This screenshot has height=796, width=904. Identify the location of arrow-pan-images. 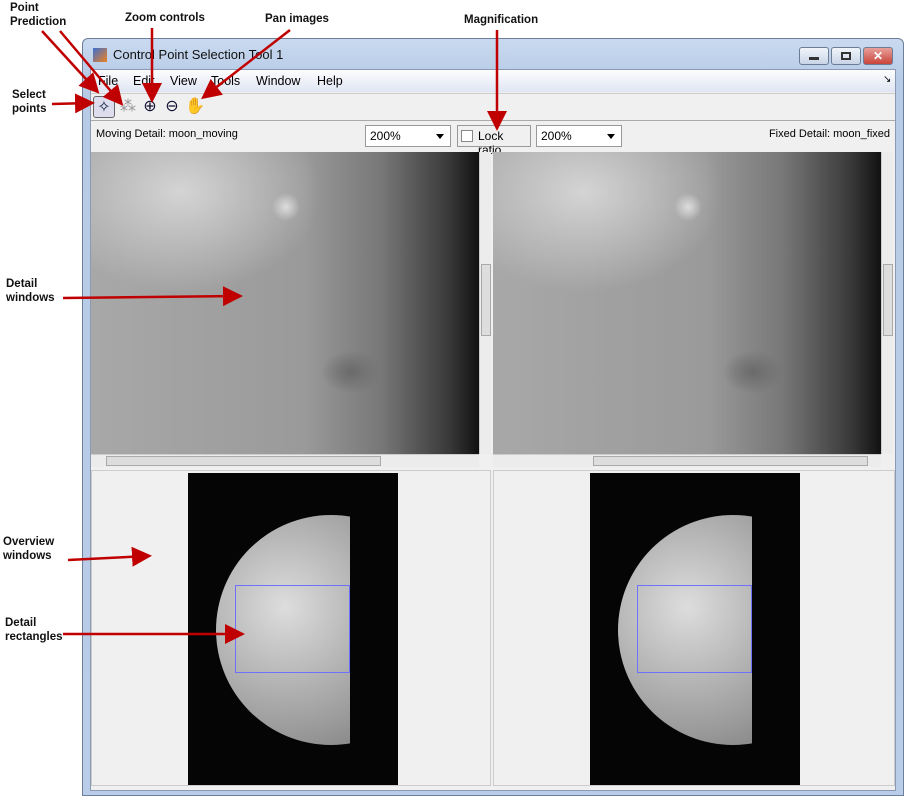
(246, 64).